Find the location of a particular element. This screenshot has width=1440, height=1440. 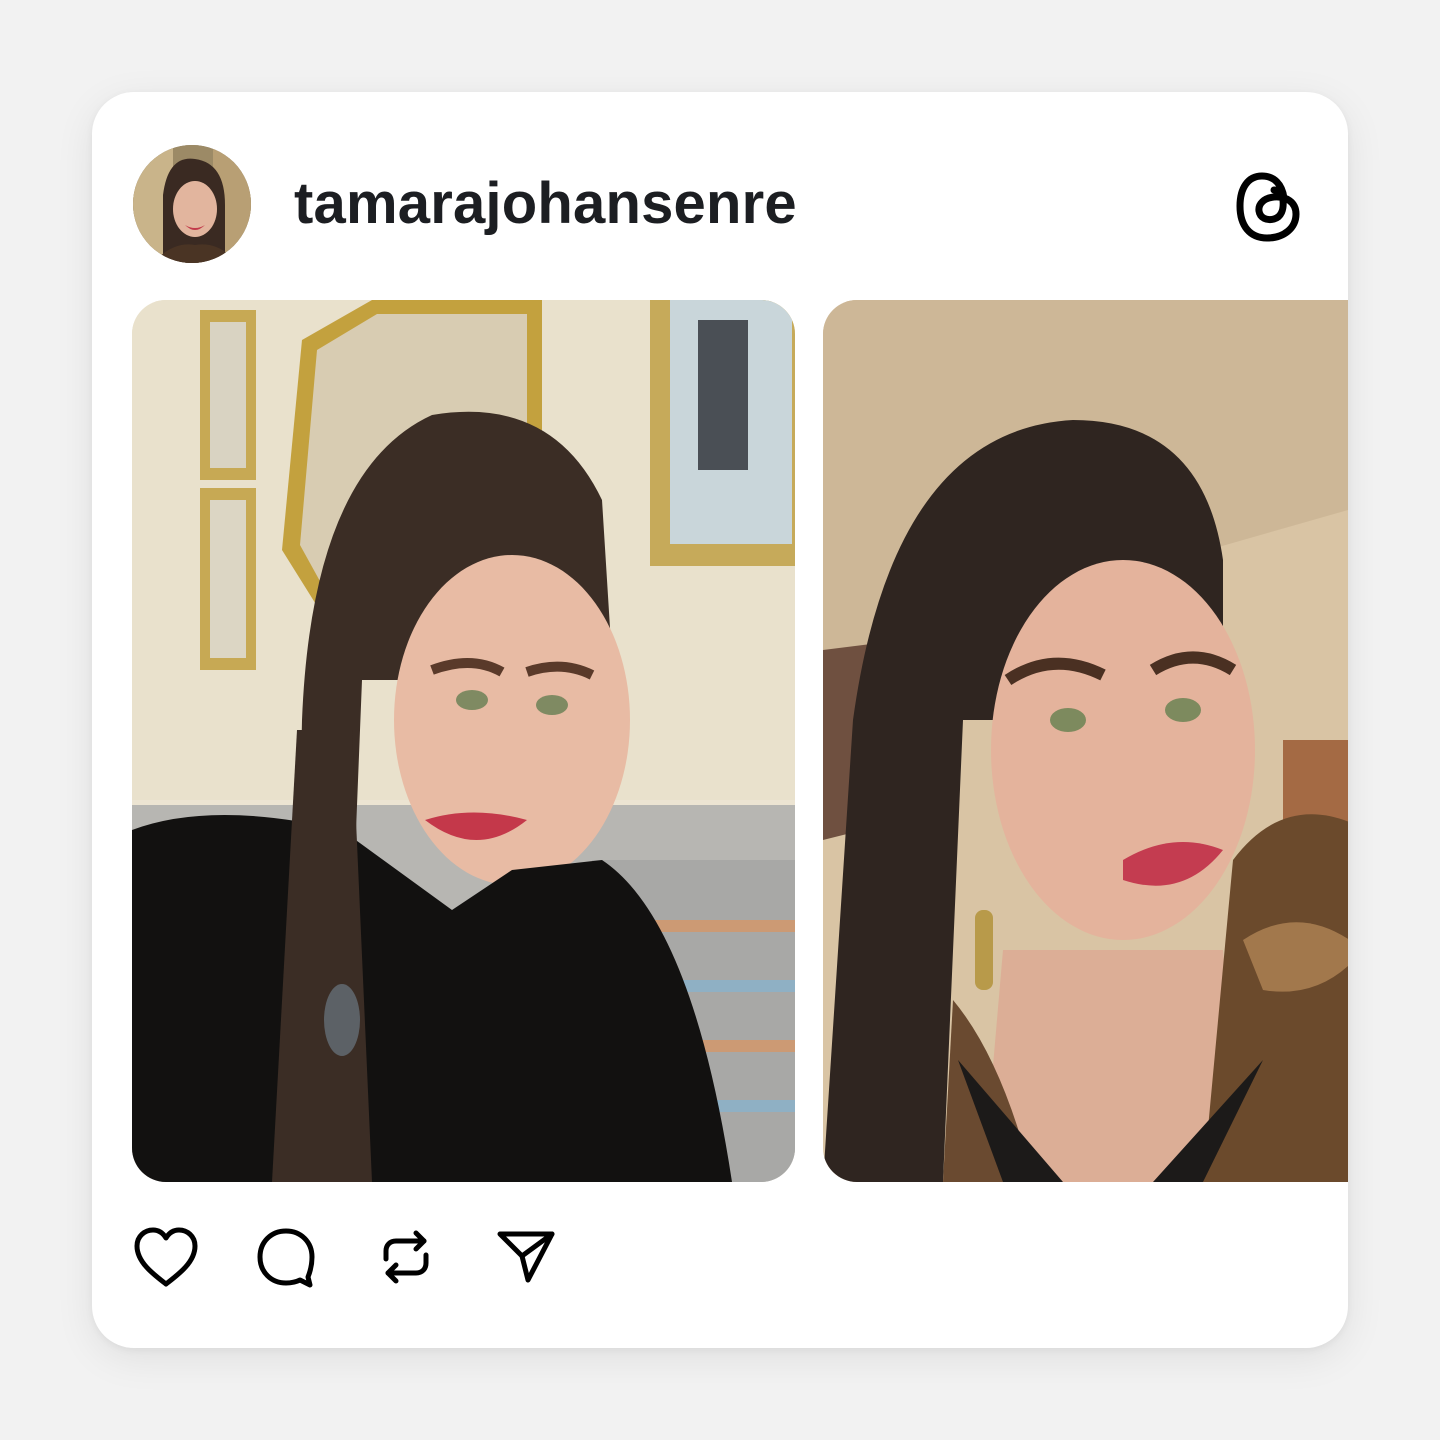

threads-logo-icon is located at coordinates (1268, 206).